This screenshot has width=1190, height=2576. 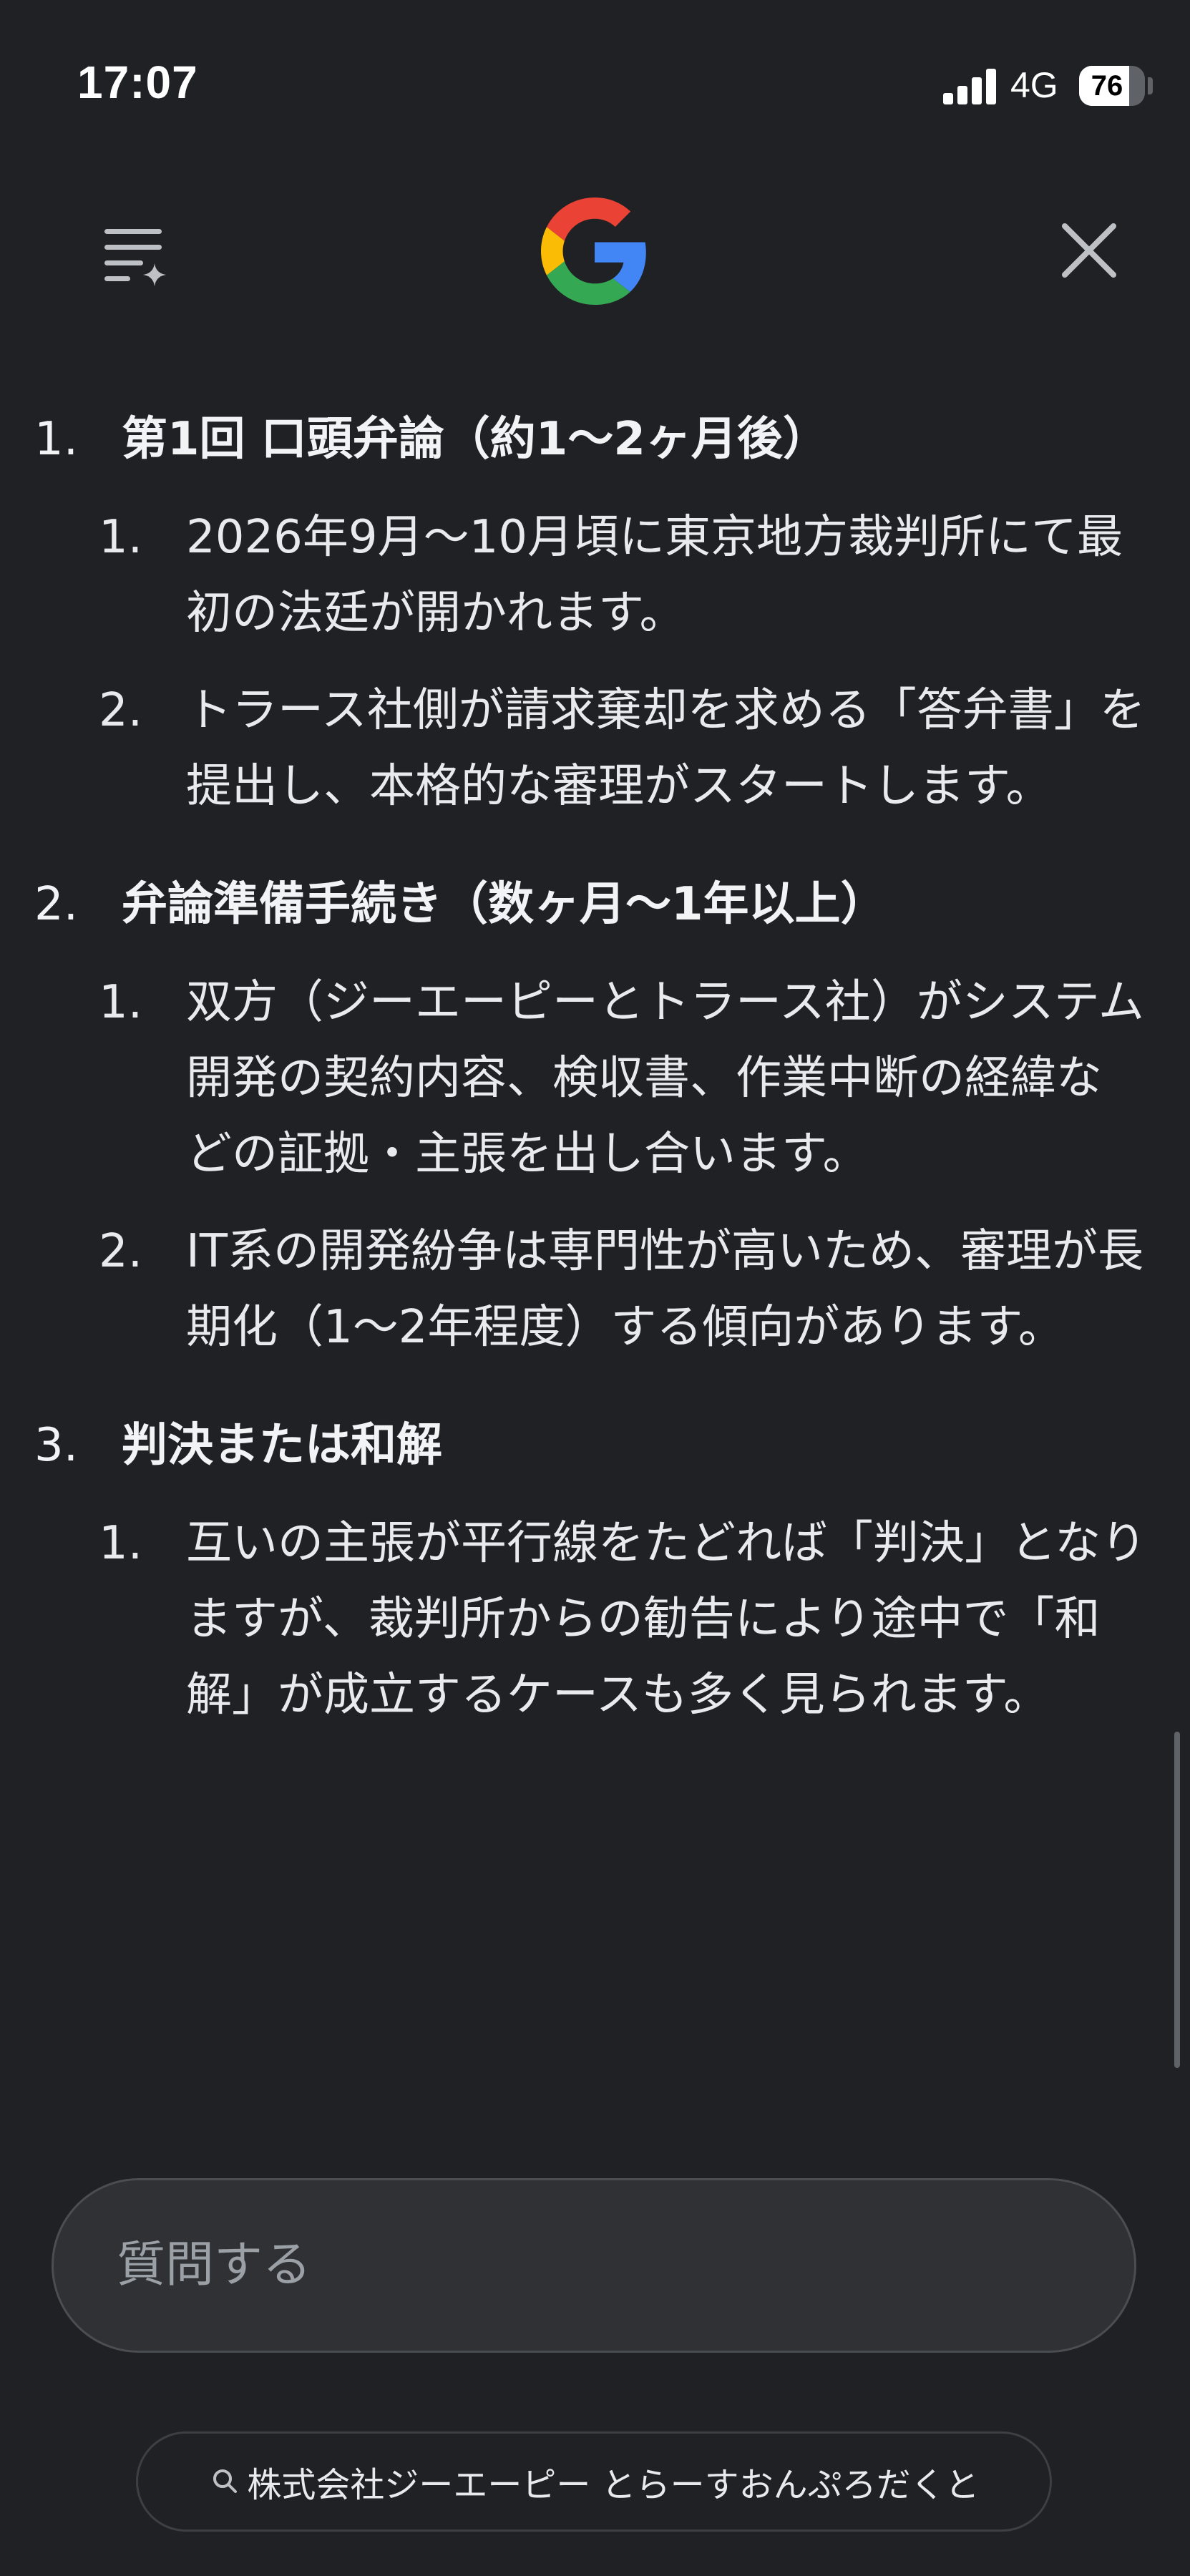 I want to click on section-title: 判決または和解, so click(x=282, y=1445).